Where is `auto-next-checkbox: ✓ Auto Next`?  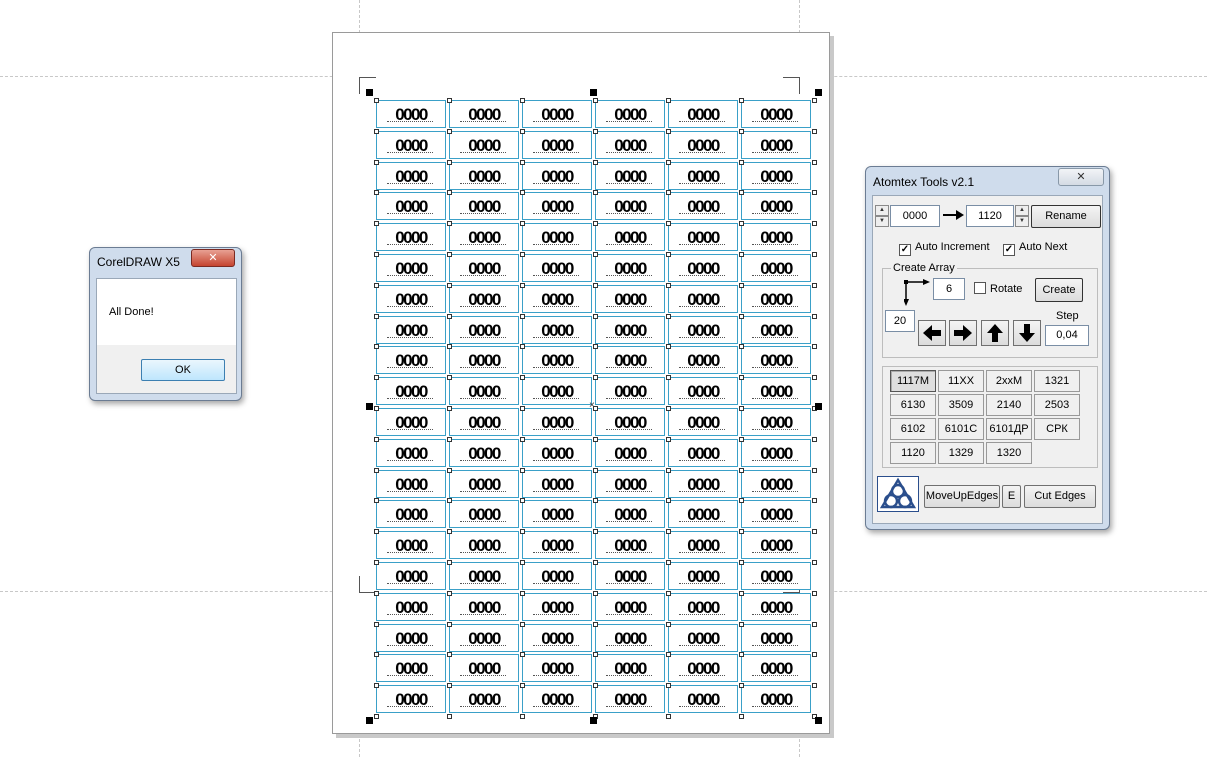 auto-next-checkbox: ✓ Auto Next is located at coordinates (1035, 248).